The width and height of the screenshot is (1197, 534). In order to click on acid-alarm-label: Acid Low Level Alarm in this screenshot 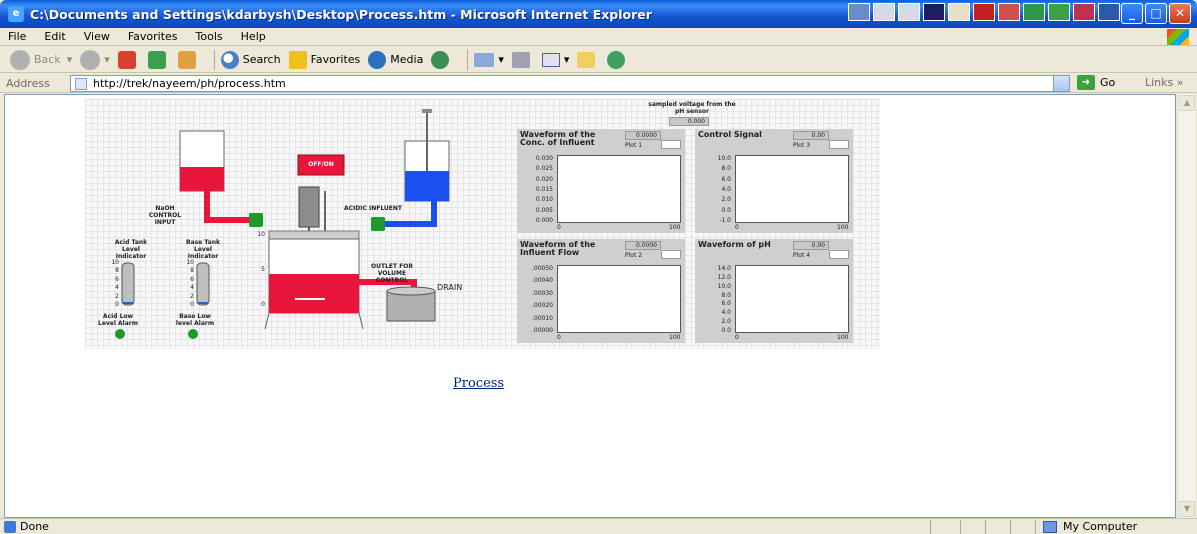, I will do `click(118, 320)`.